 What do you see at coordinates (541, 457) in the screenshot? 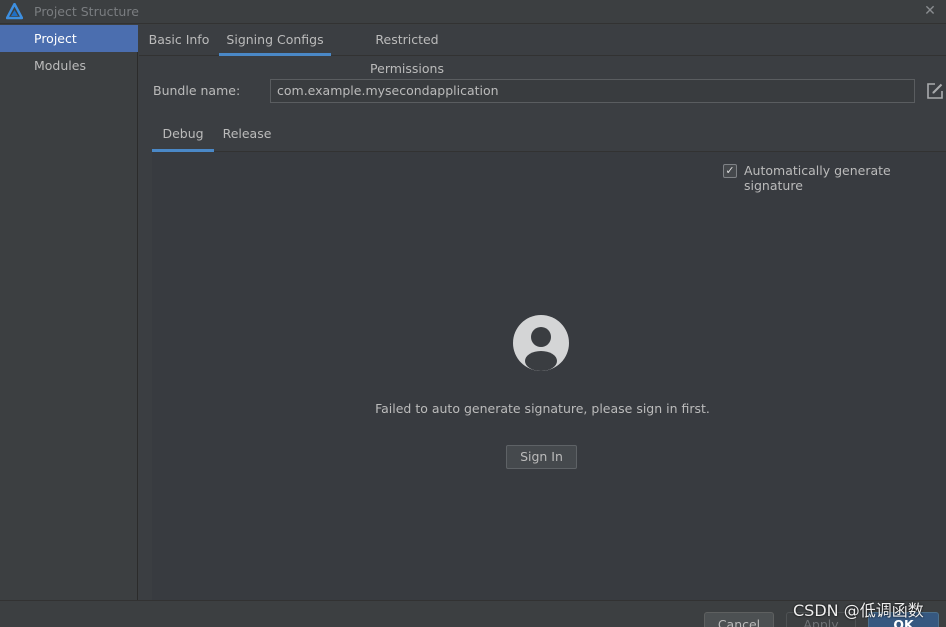
I see `sign-in-button: Sign In` at bounding box center [541, 457].